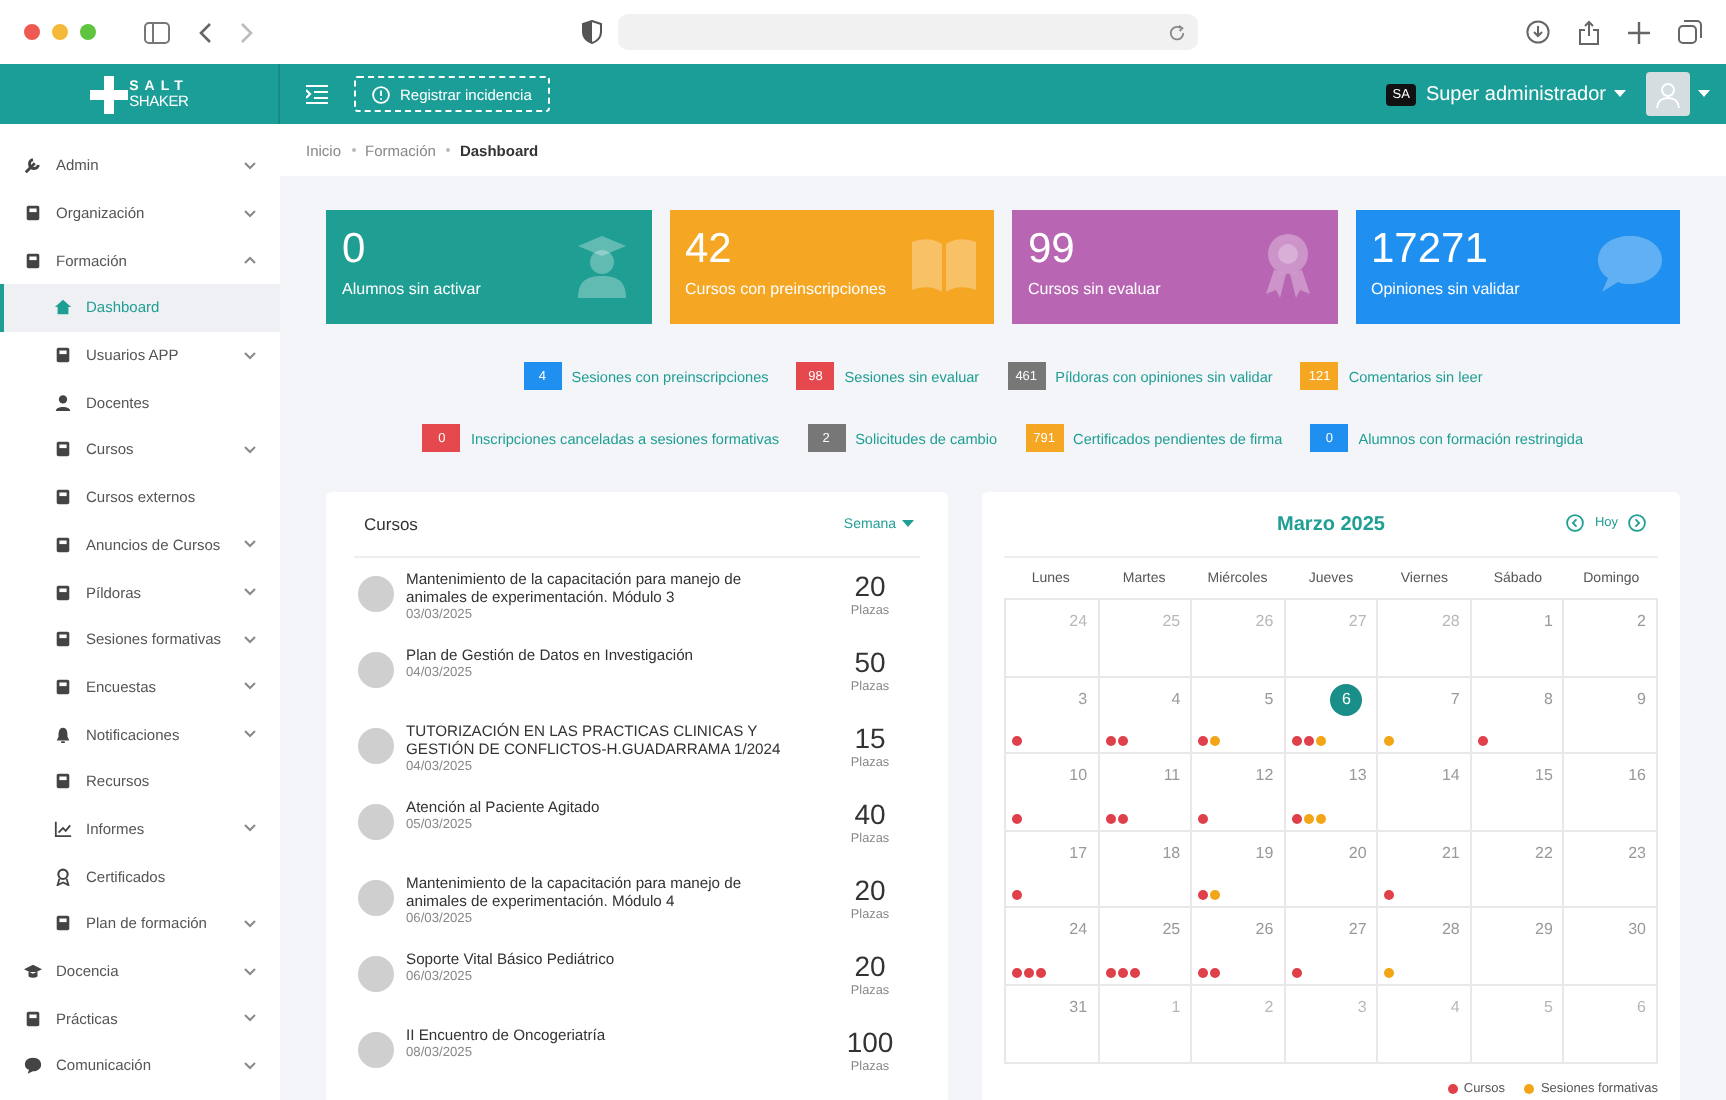  What do you see at coordinates (1174, 267) in the screenshot?
I see `stat-card: 99 Cursos sin evaluar` at bounding box center [1174, 267].